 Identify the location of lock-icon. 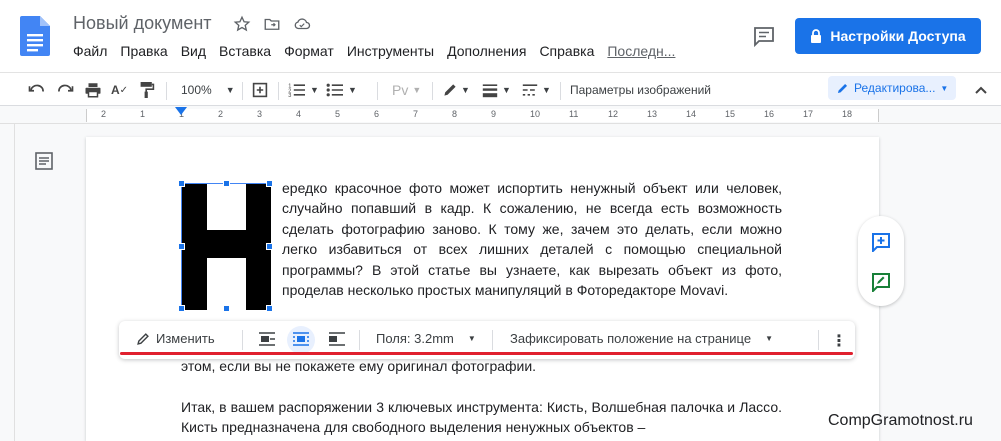
(816, 36).